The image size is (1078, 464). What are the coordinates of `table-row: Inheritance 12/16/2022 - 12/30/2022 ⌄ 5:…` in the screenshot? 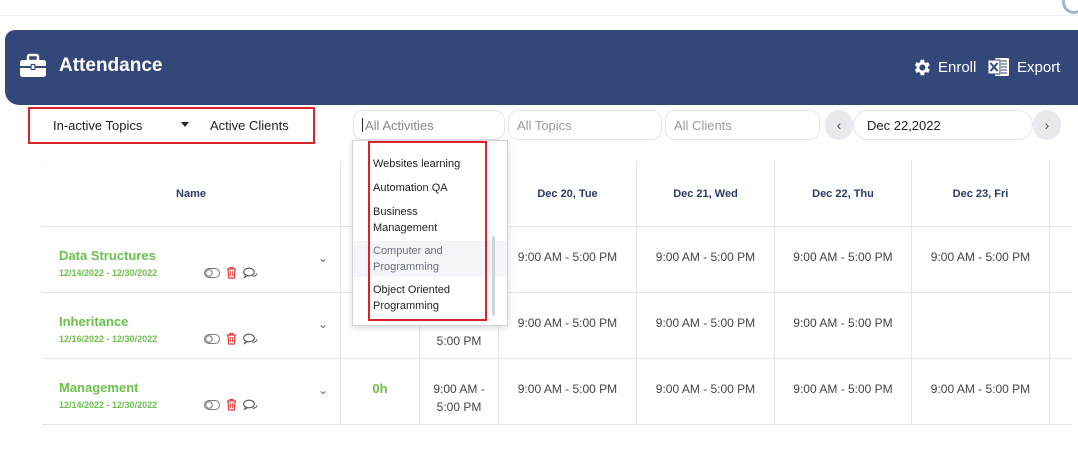 It's located at (557, 326).